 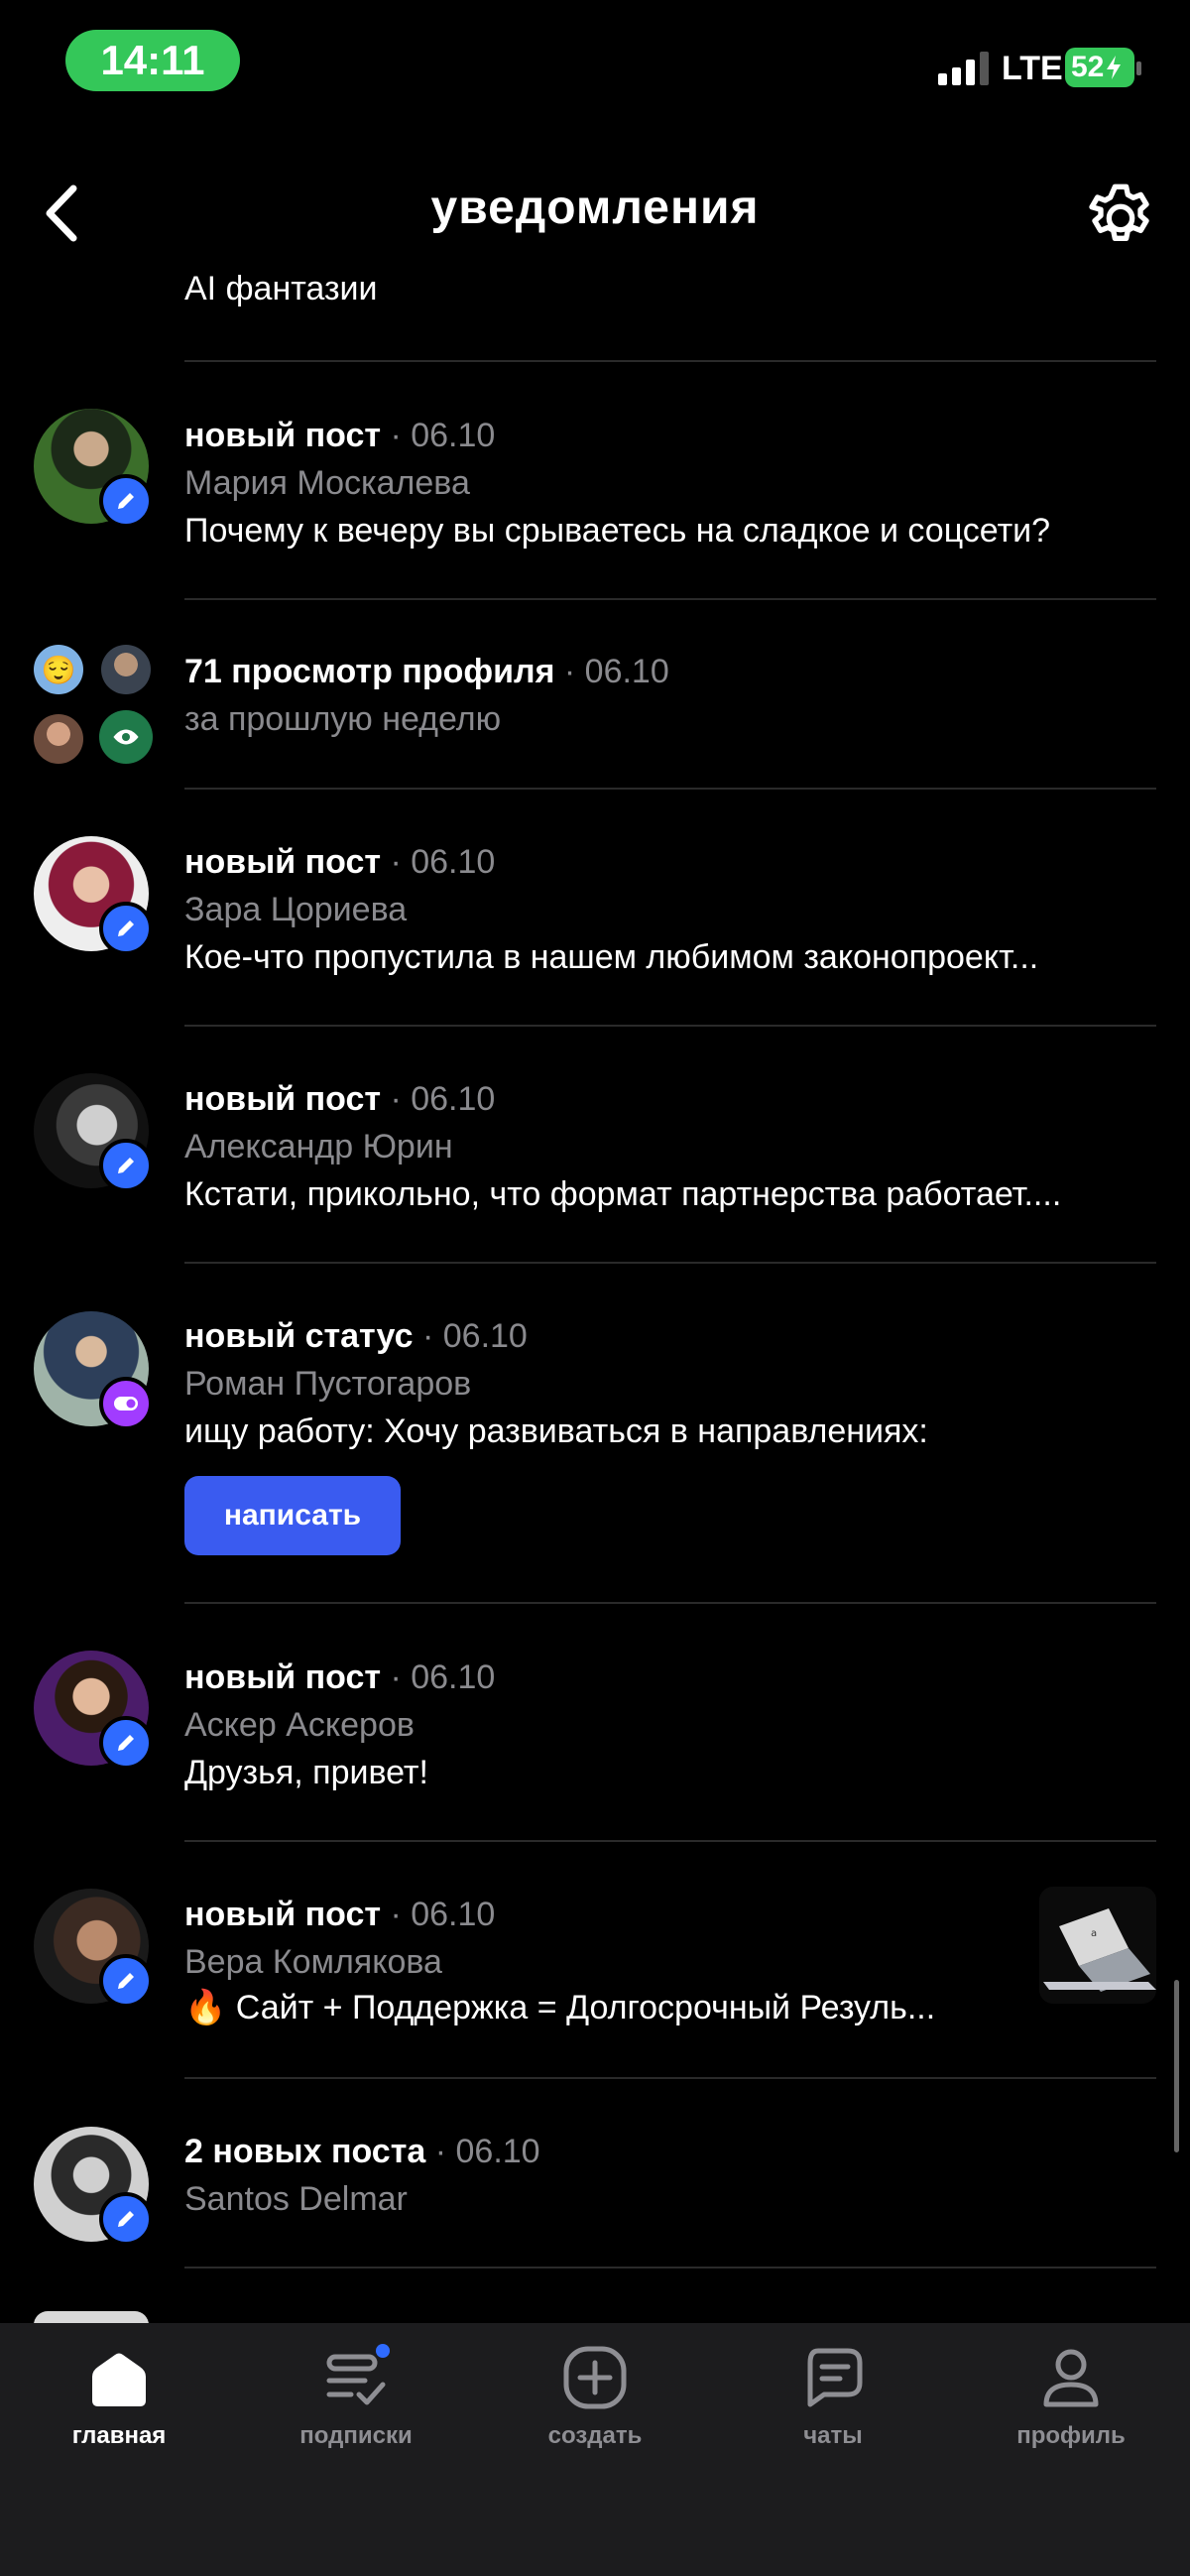 I want to click on author-name: Вера Комлякова, so click(x=313, y=1962).